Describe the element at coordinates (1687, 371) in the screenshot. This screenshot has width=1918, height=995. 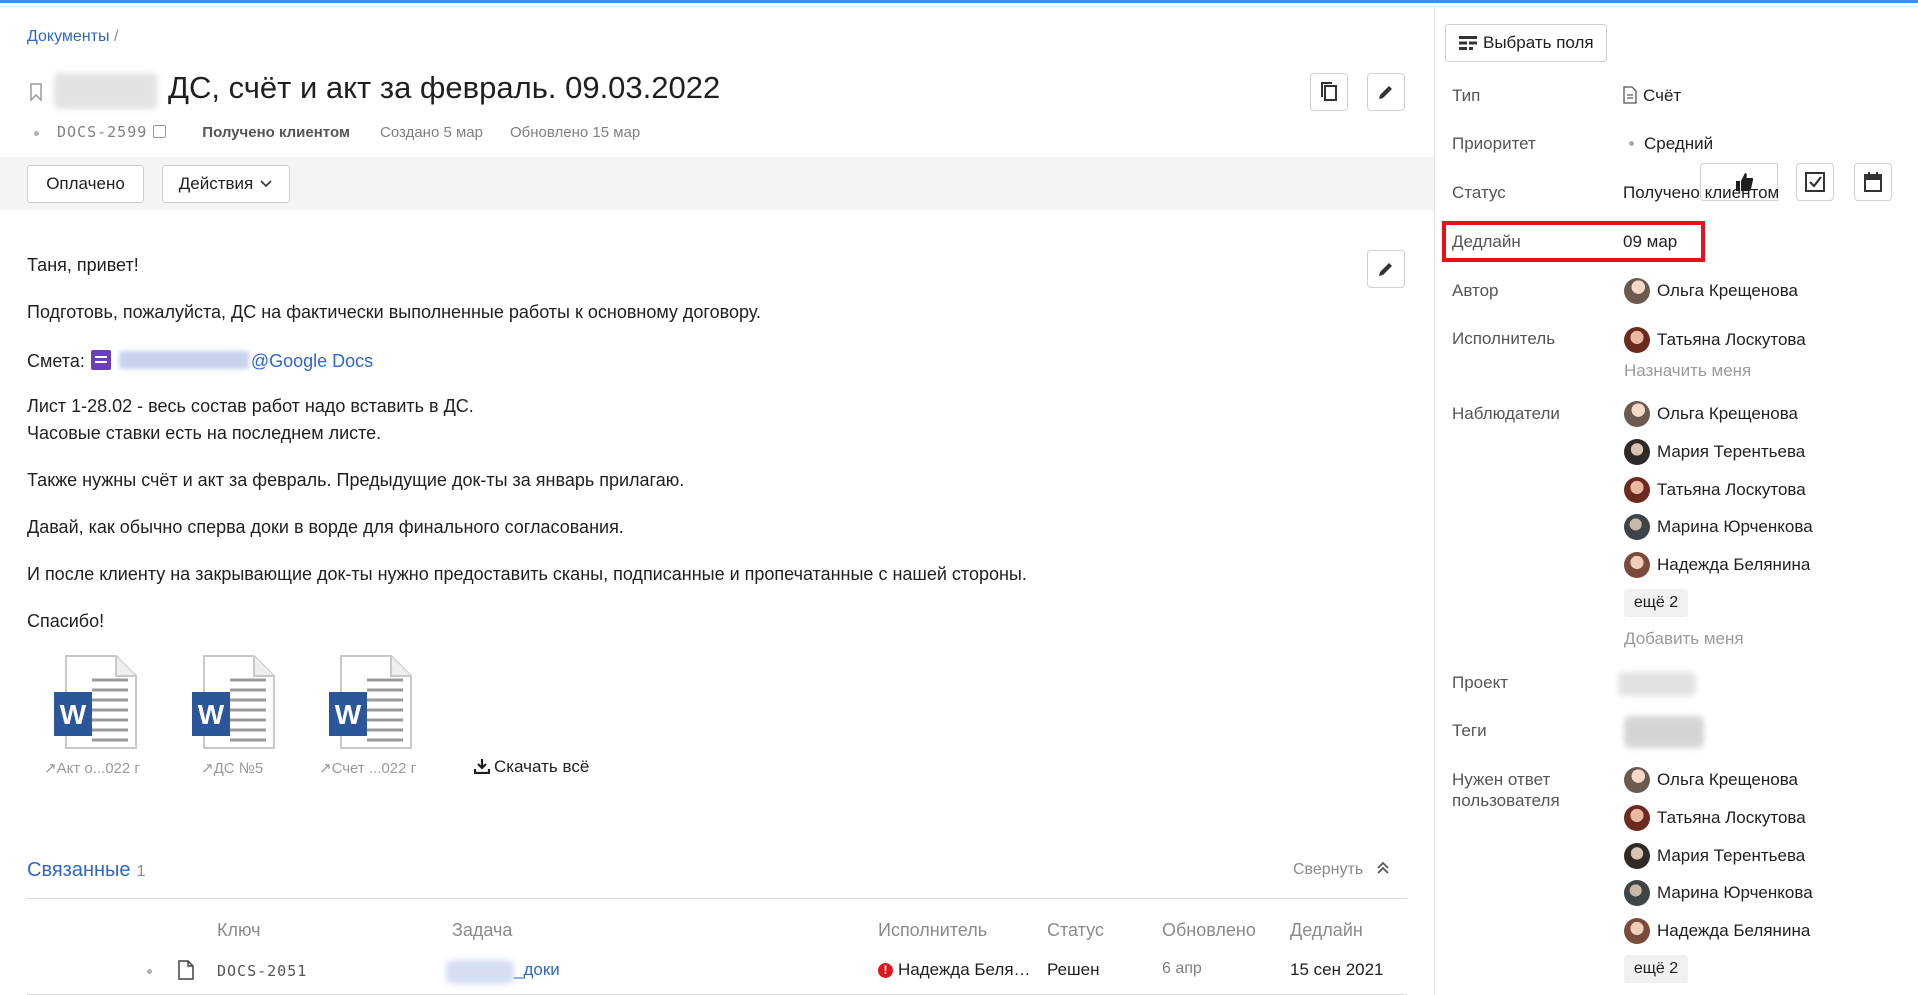
I see `assign-me-link: Назначить меня` at that location.